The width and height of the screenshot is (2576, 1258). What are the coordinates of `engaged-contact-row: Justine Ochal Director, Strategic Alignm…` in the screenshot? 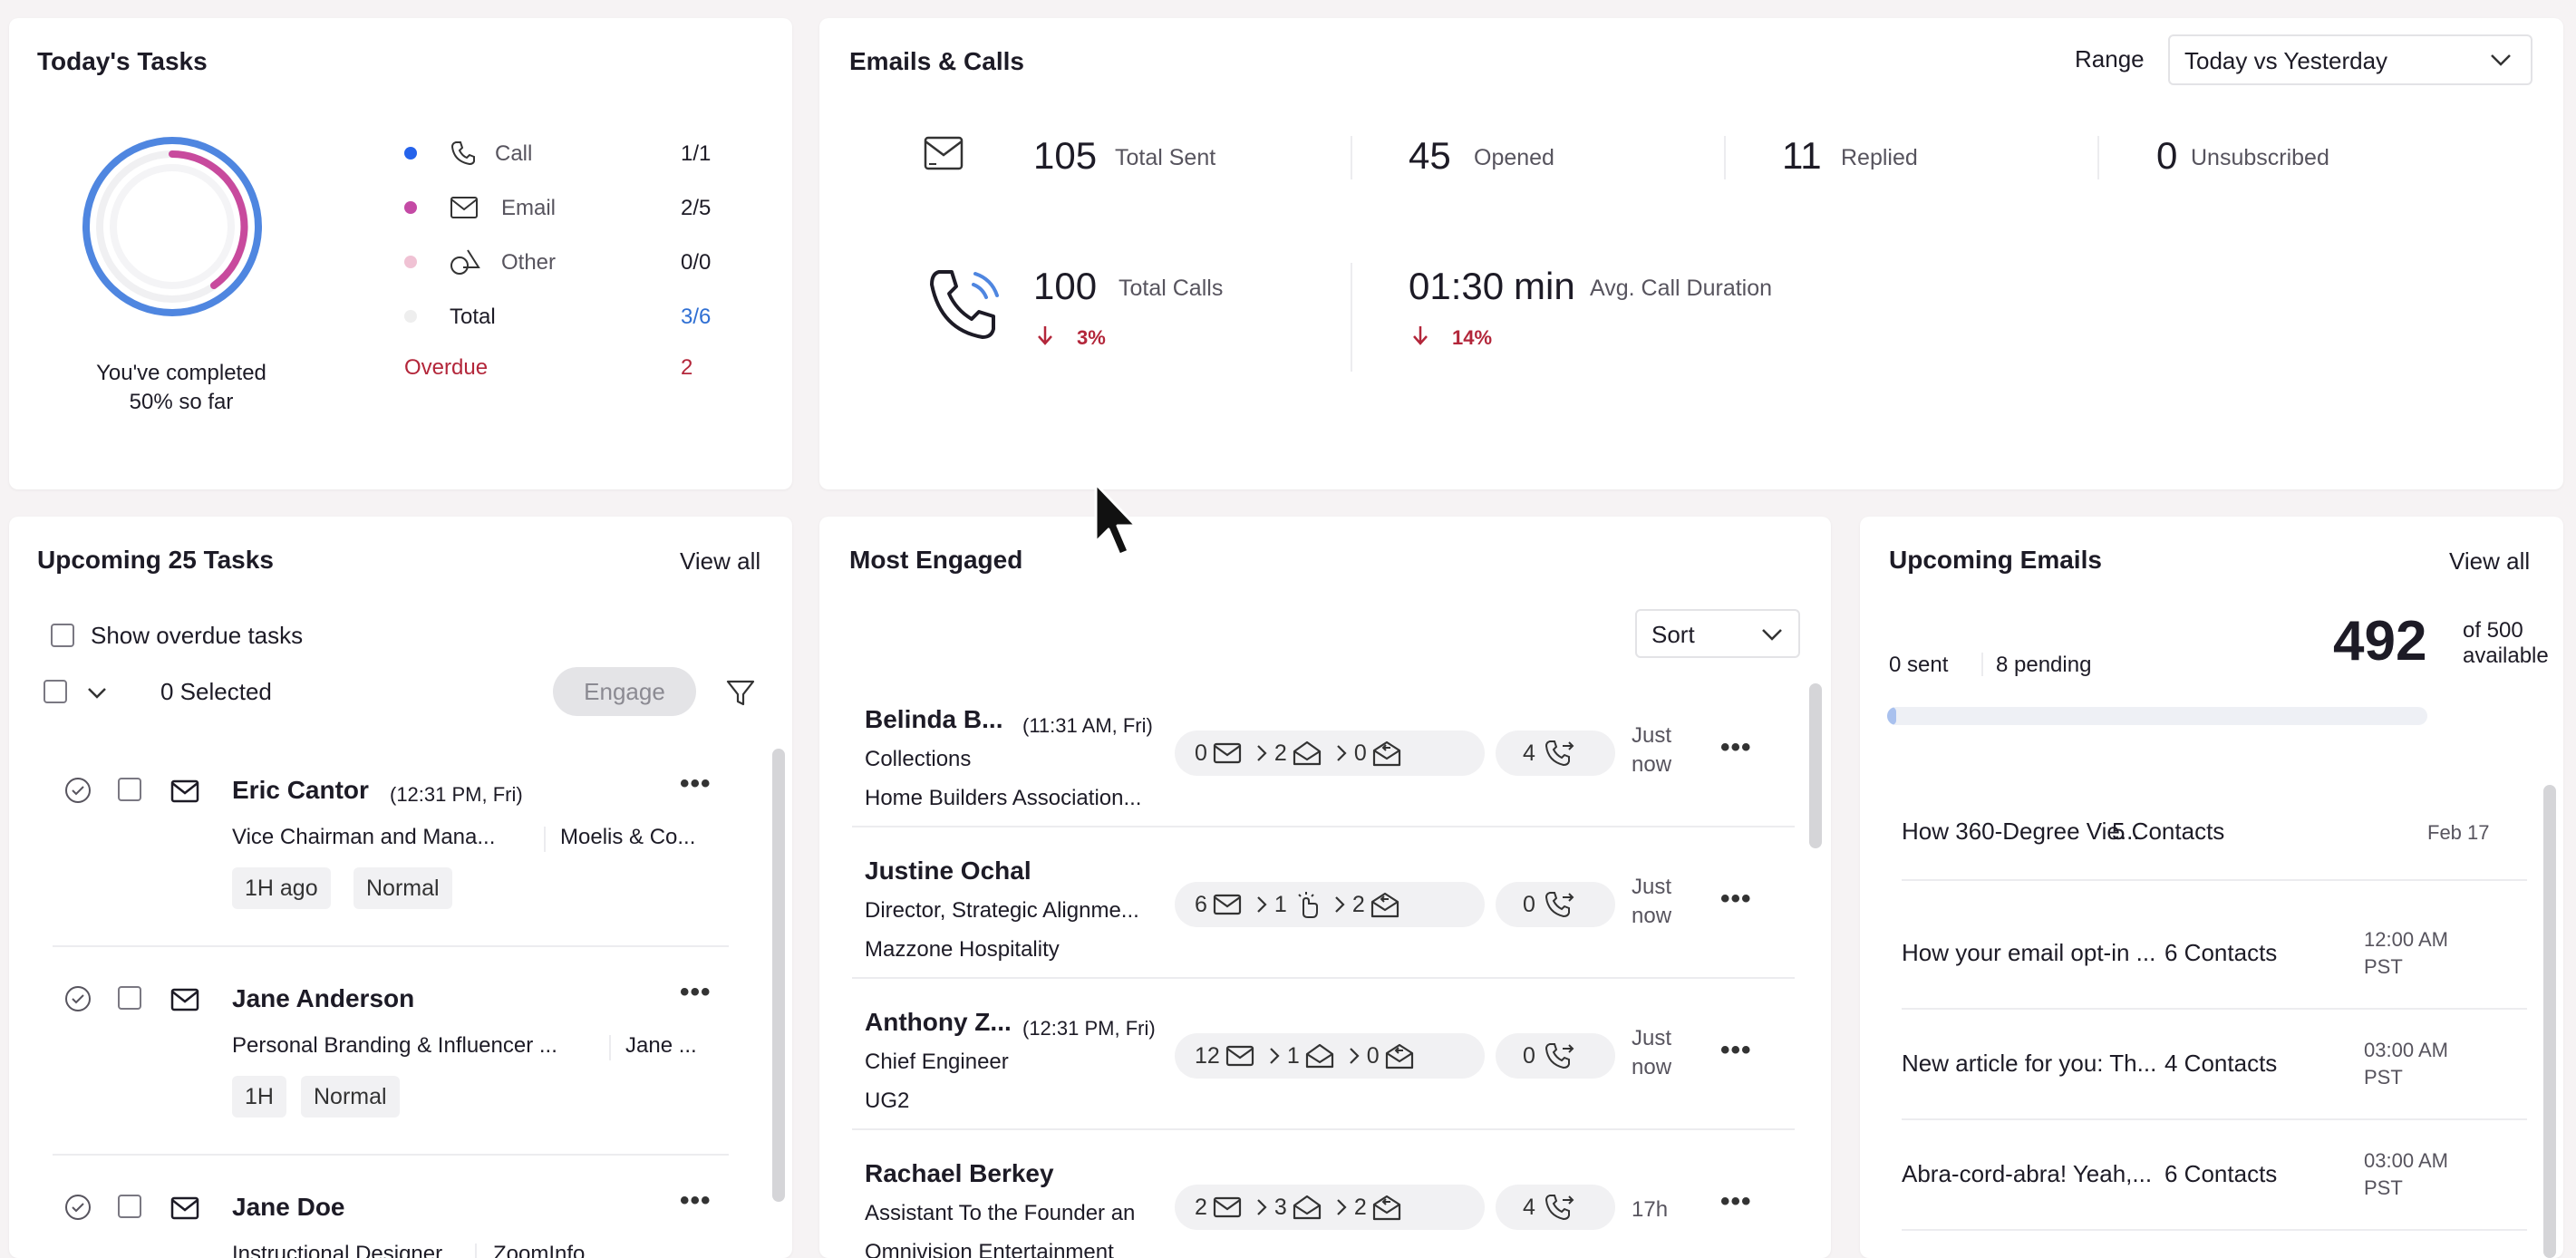 It's located at (1313, 903).